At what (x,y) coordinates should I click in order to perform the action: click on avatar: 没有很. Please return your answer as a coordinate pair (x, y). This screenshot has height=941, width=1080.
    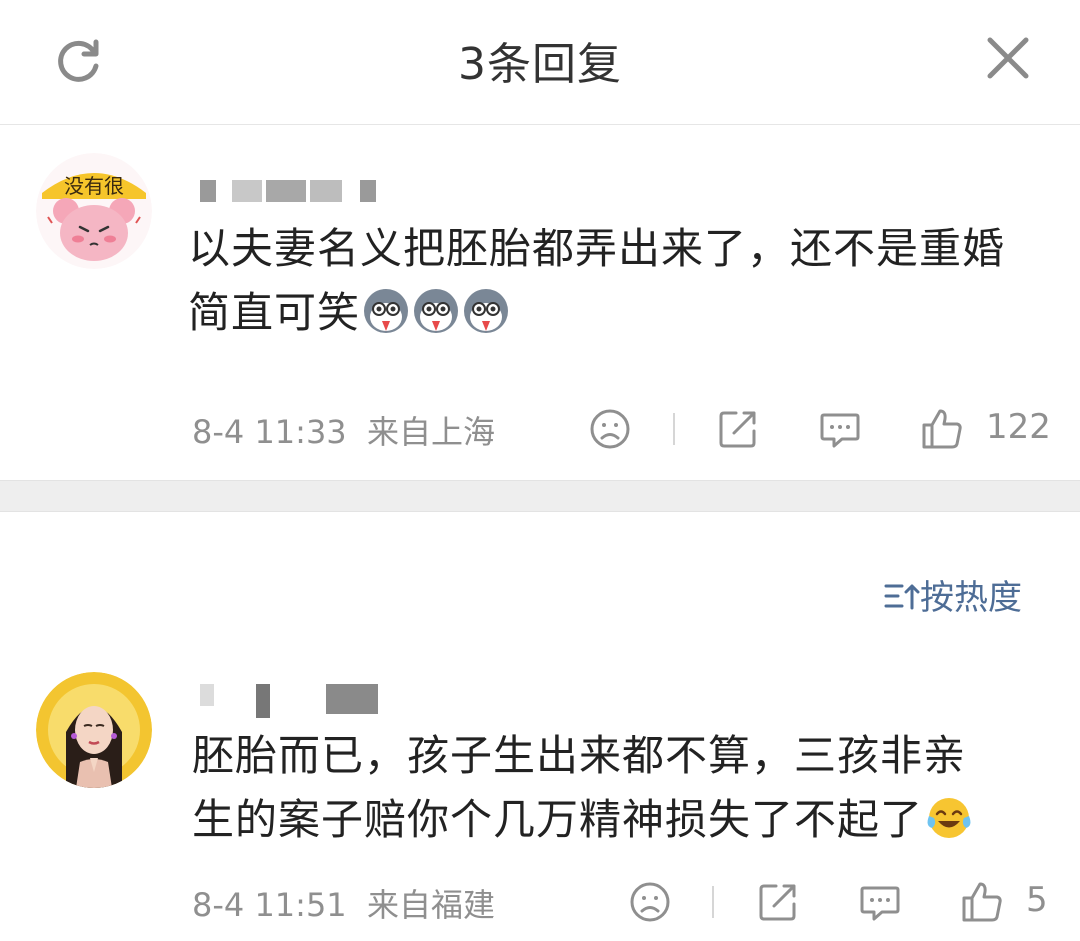
    Looking at the image, I should click on (94, 211).